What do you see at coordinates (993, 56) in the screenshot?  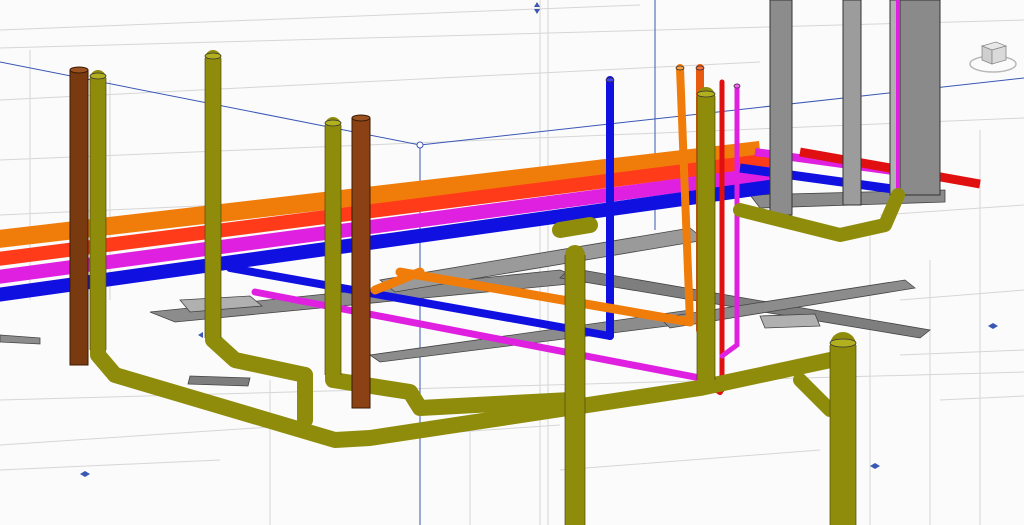 I see `viewcube-icon` at bounding box center [993, 56].